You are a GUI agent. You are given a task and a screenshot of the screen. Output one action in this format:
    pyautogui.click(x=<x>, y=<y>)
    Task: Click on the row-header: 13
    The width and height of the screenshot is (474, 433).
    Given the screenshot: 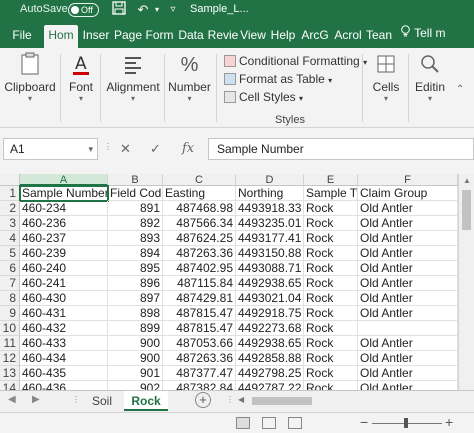 What is the action you would take?
    pyautogui.click(x=10, y=373)
    